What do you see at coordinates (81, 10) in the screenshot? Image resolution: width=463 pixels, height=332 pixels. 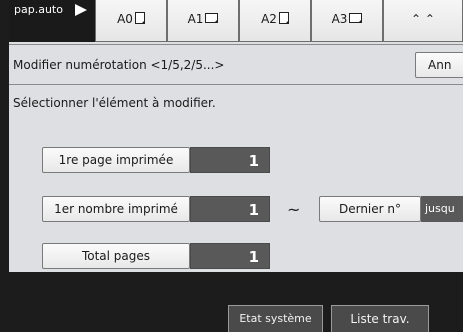 I see `play-arrow-icon` at bounding box center [81, 10].